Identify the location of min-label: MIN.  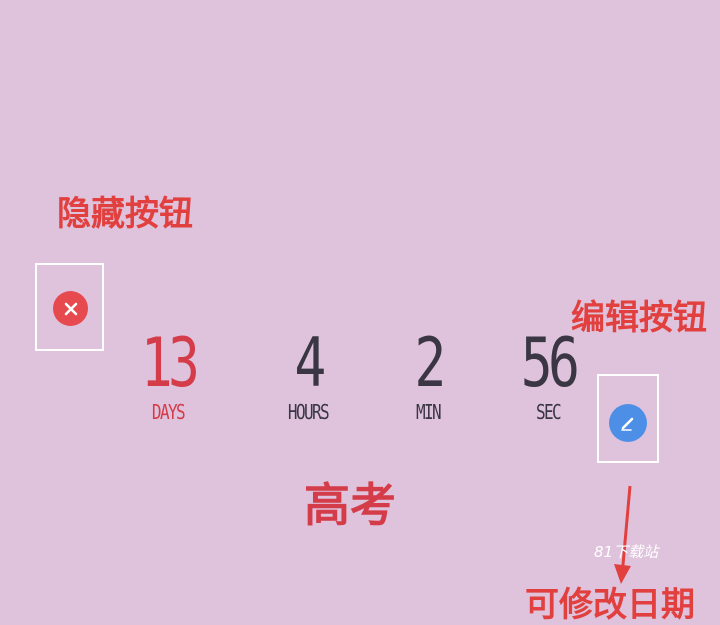
(428, 412).